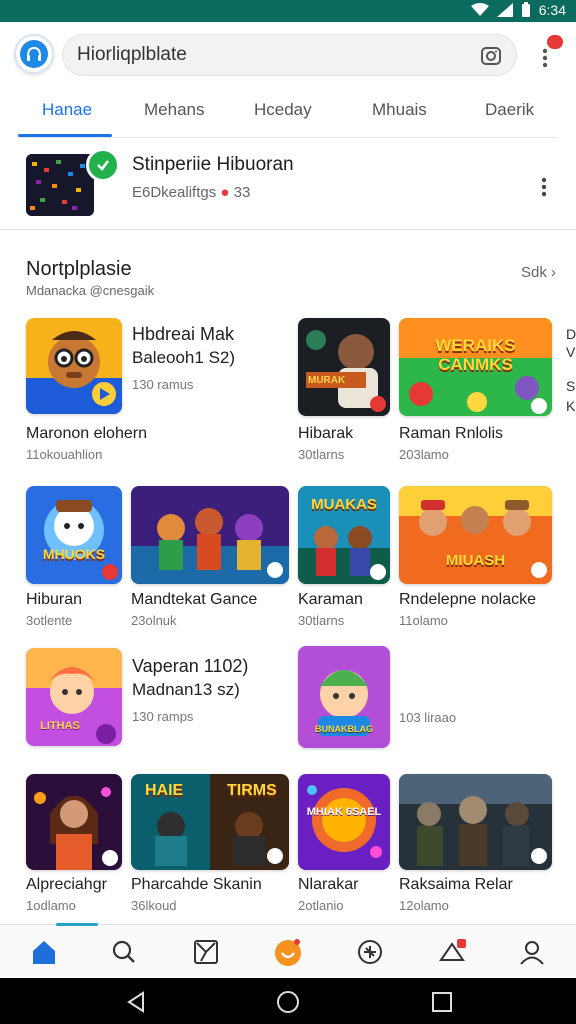  I want to click on game-title-line2: Madnan13 sz), so click(186, 689).